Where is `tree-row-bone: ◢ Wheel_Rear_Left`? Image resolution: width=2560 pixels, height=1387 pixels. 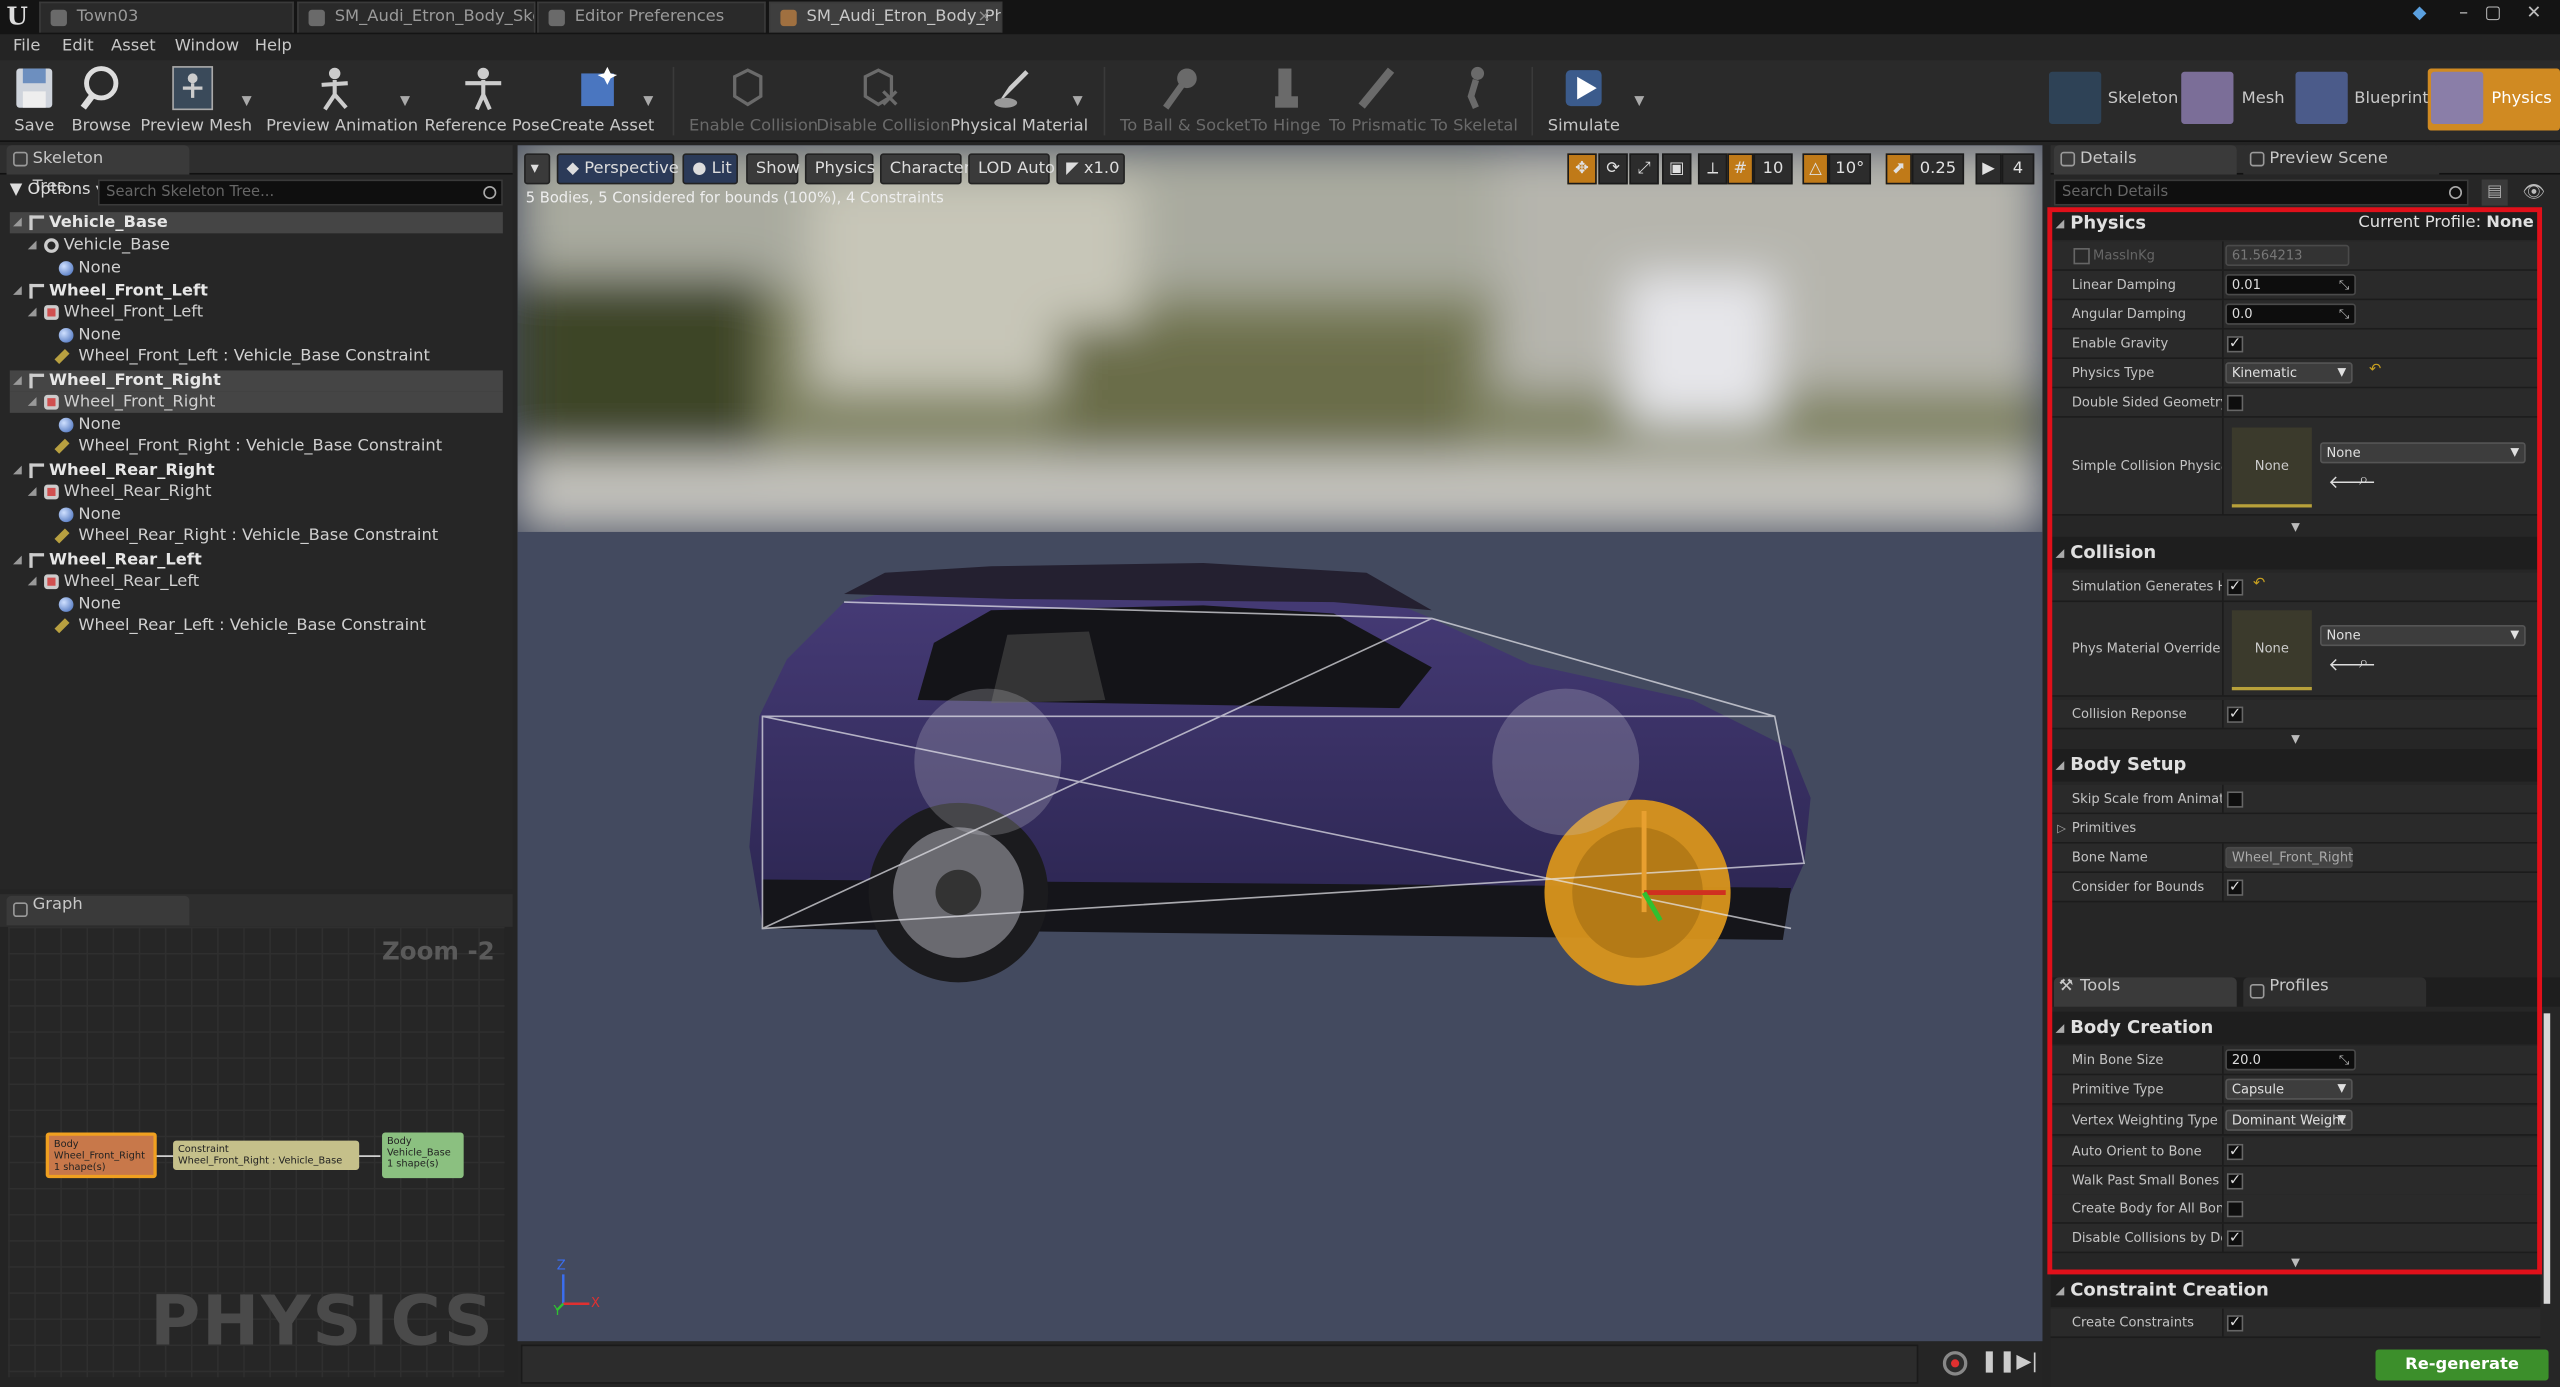 tree-row-bone: ◢ Wheel_Rear_Left is located at coordinates (256, 560).